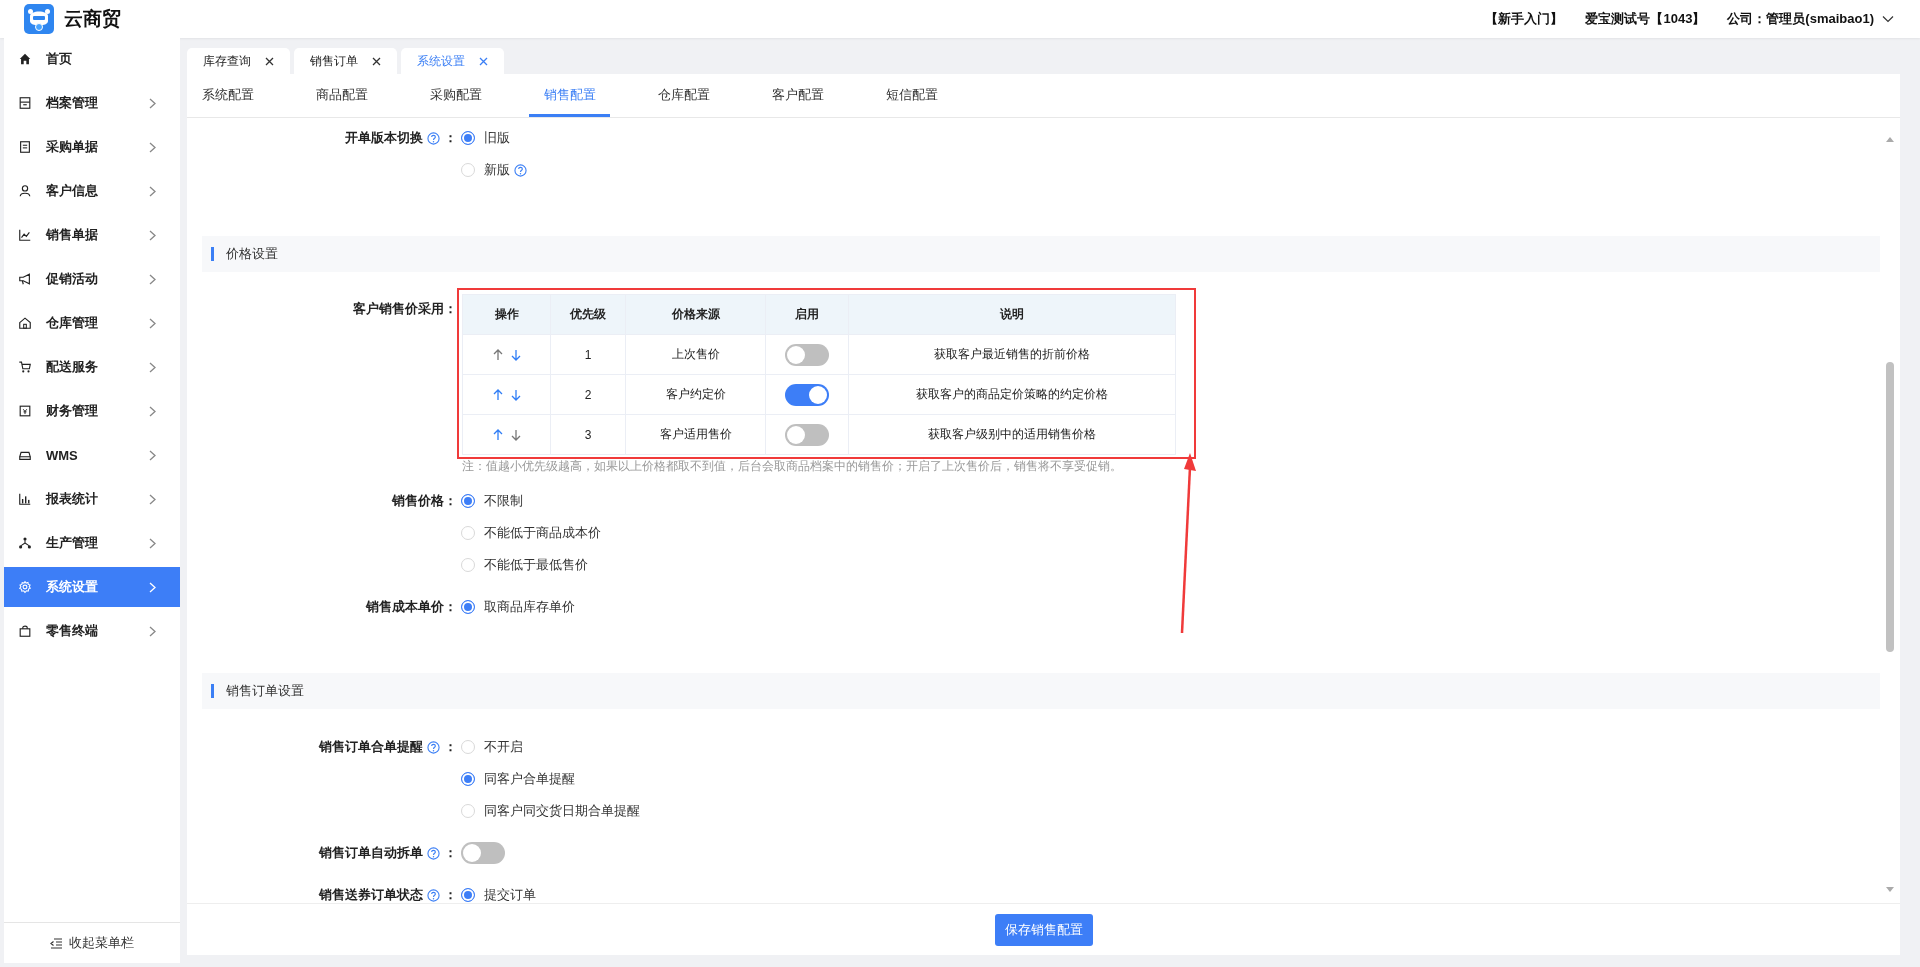 This screenshot has width=1920, height=967. What do you see at coordinates (1524, 19) in the screenshot?
I see `header-link: 【新手入门】` at bounding box center [1524, 19].